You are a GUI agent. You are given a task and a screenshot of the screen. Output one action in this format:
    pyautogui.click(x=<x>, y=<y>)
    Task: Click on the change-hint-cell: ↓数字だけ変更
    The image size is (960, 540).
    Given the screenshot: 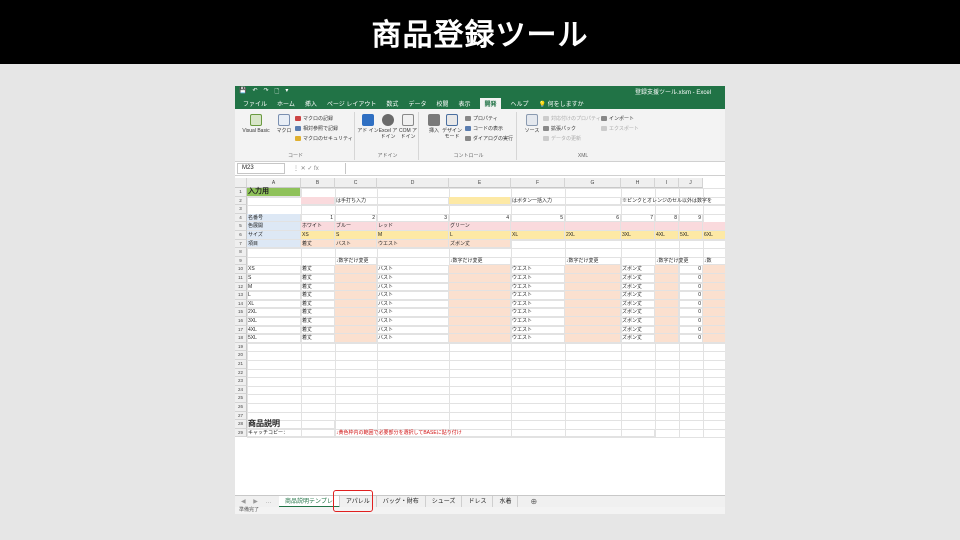 What is the action you would take?
    pyautogui.click(x=593, y=261)
    